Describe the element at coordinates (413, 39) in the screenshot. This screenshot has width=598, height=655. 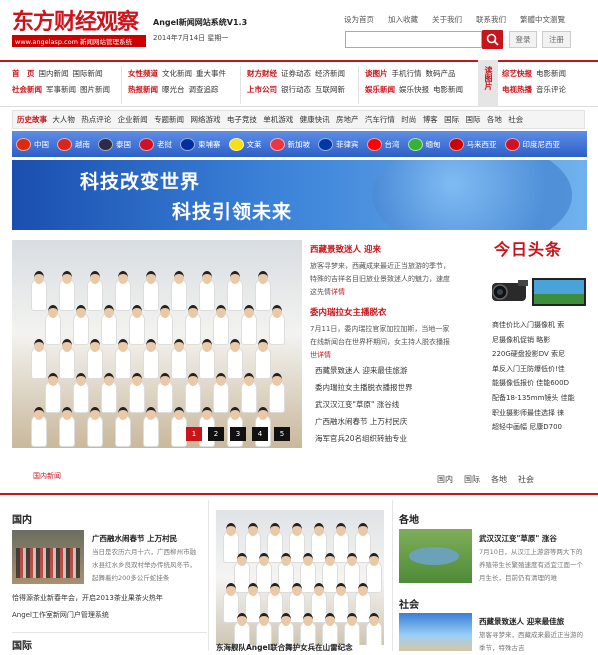
I see `search-input` at that location.